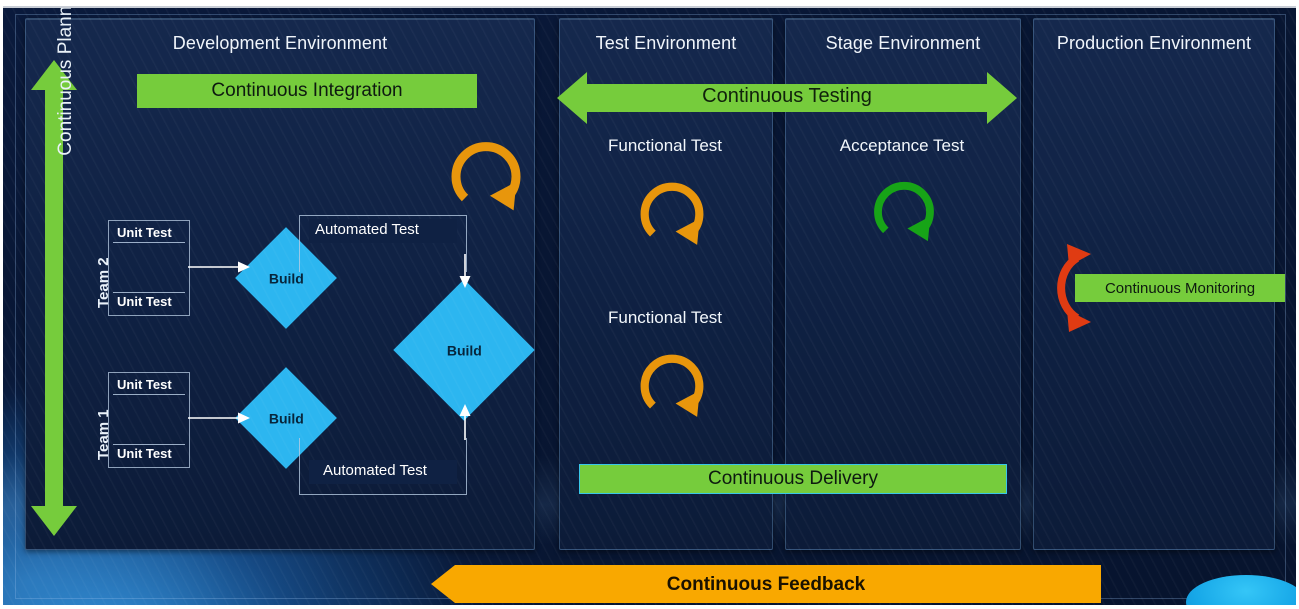 This screenshot has width=1299, height=609. Describe the element at coordinates (375, 470) in the screenshot. I see `automated-test-label-bottom: Automated Test` at that location.